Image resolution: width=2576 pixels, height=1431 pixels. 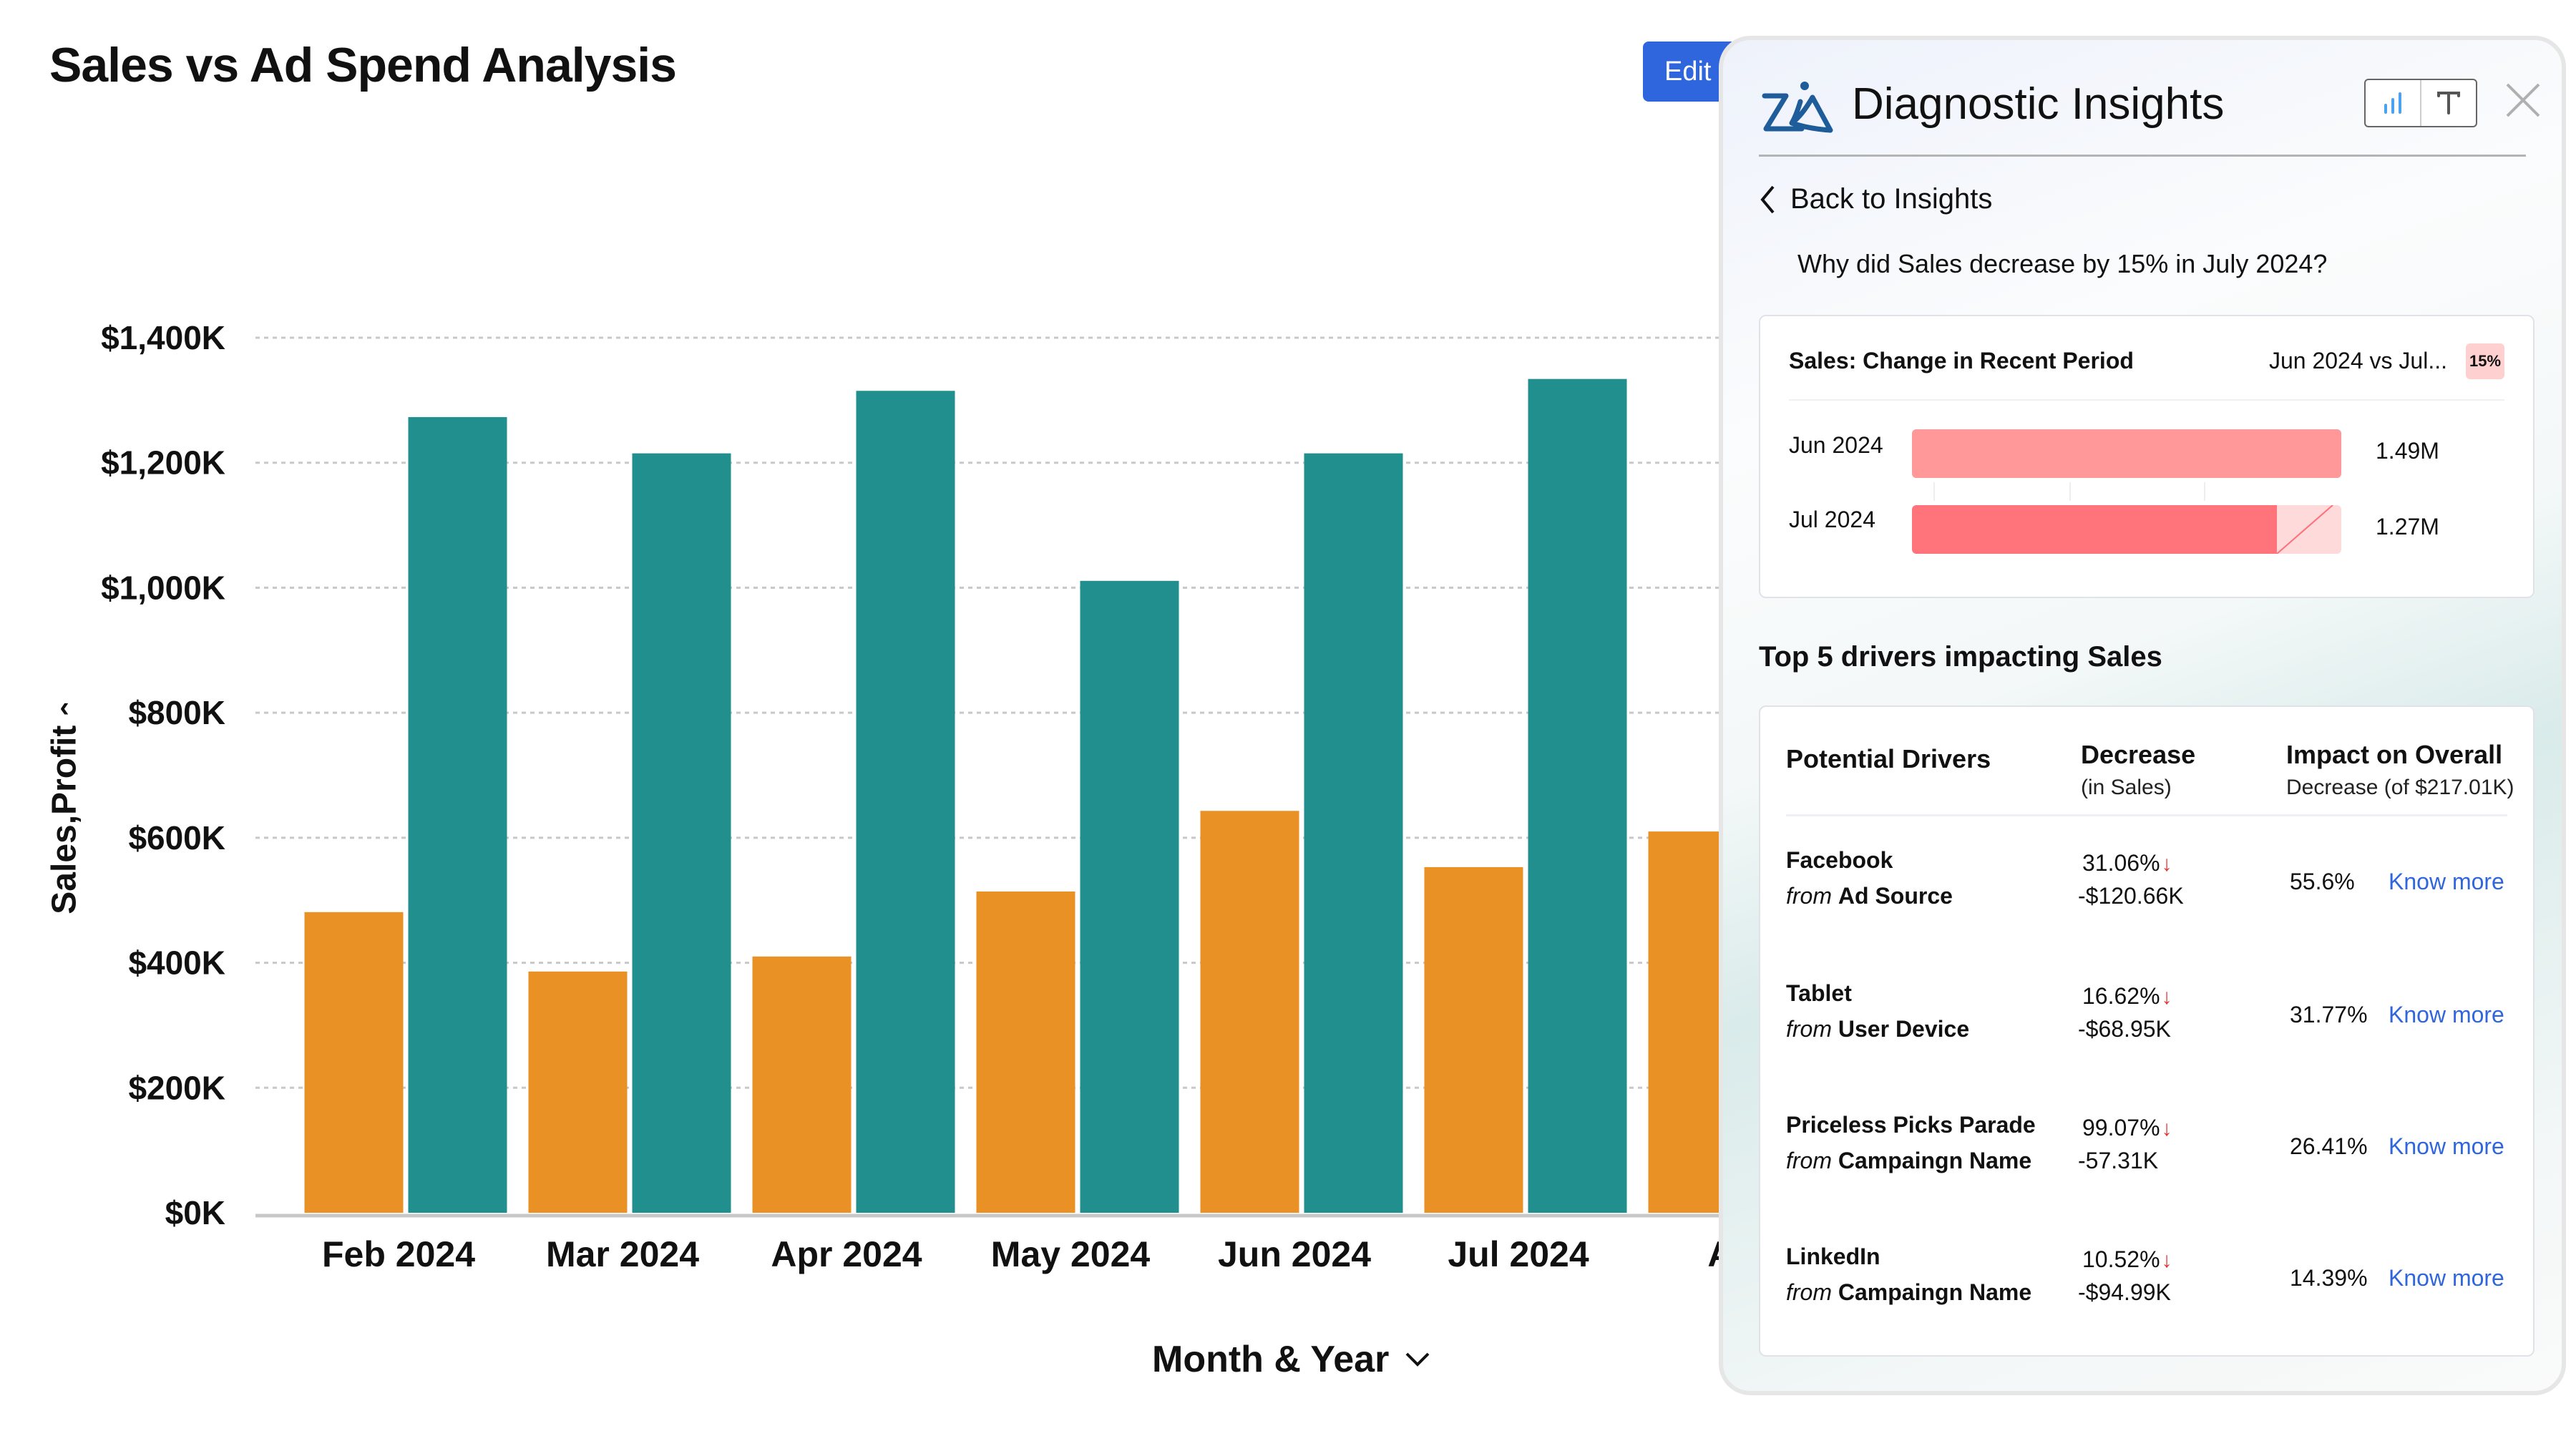 I want to click on chevron-down-icon, so click(x=1417, y=1359).